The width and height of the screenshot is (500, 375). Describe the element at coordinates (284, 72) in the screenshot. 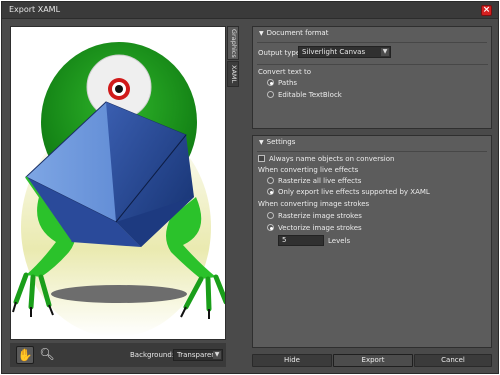

I see `convert-text-label: Convert text to` at that location.